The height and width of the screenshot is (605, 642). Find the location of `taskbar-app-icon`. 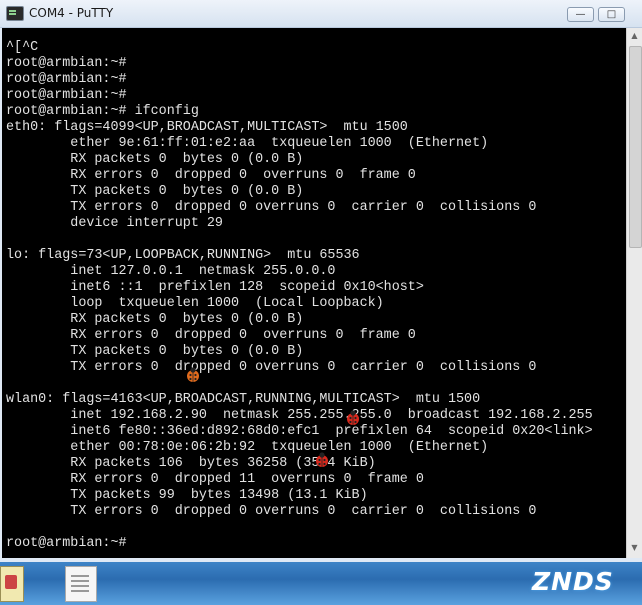

taskbar-app-icon is located at coordinates (12, 584).